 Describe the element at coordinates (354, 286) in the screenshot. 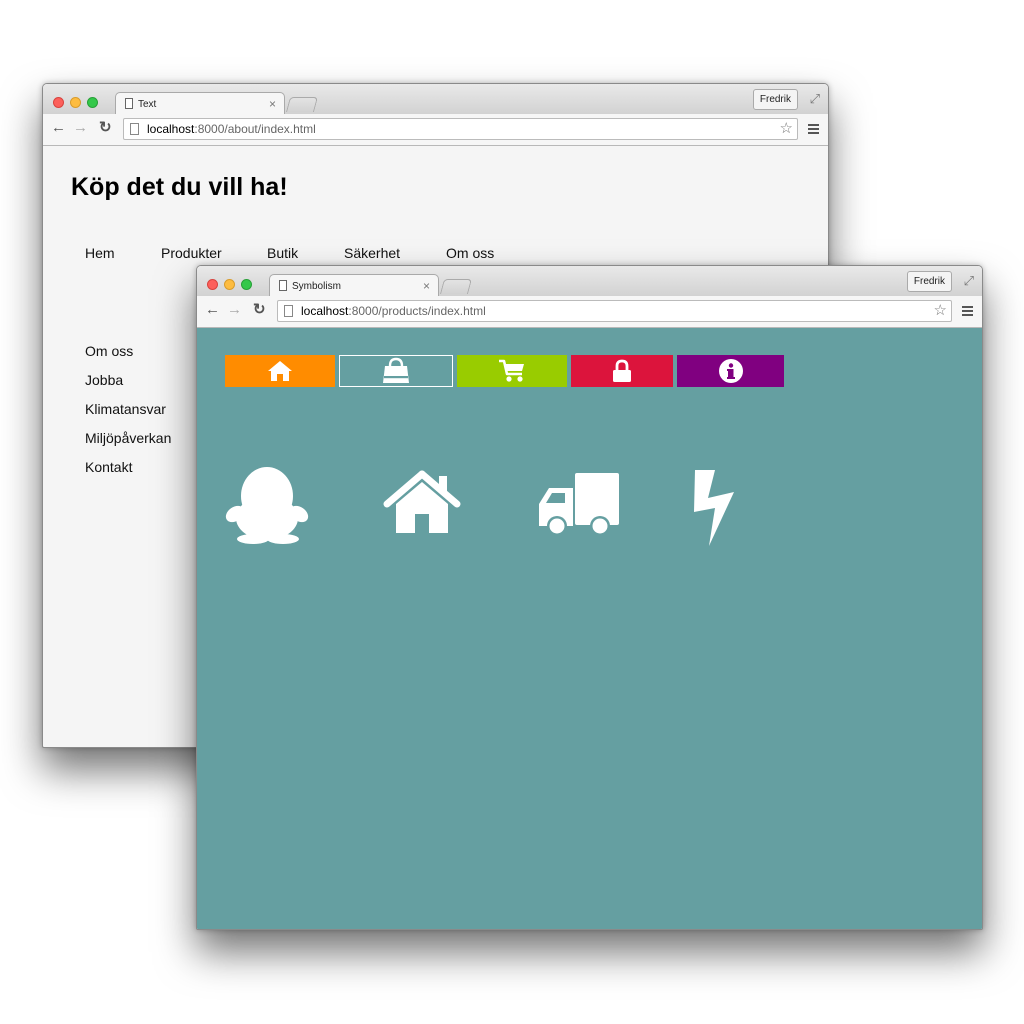

I see `tab-symbolism: Symbolism ×` at that location.